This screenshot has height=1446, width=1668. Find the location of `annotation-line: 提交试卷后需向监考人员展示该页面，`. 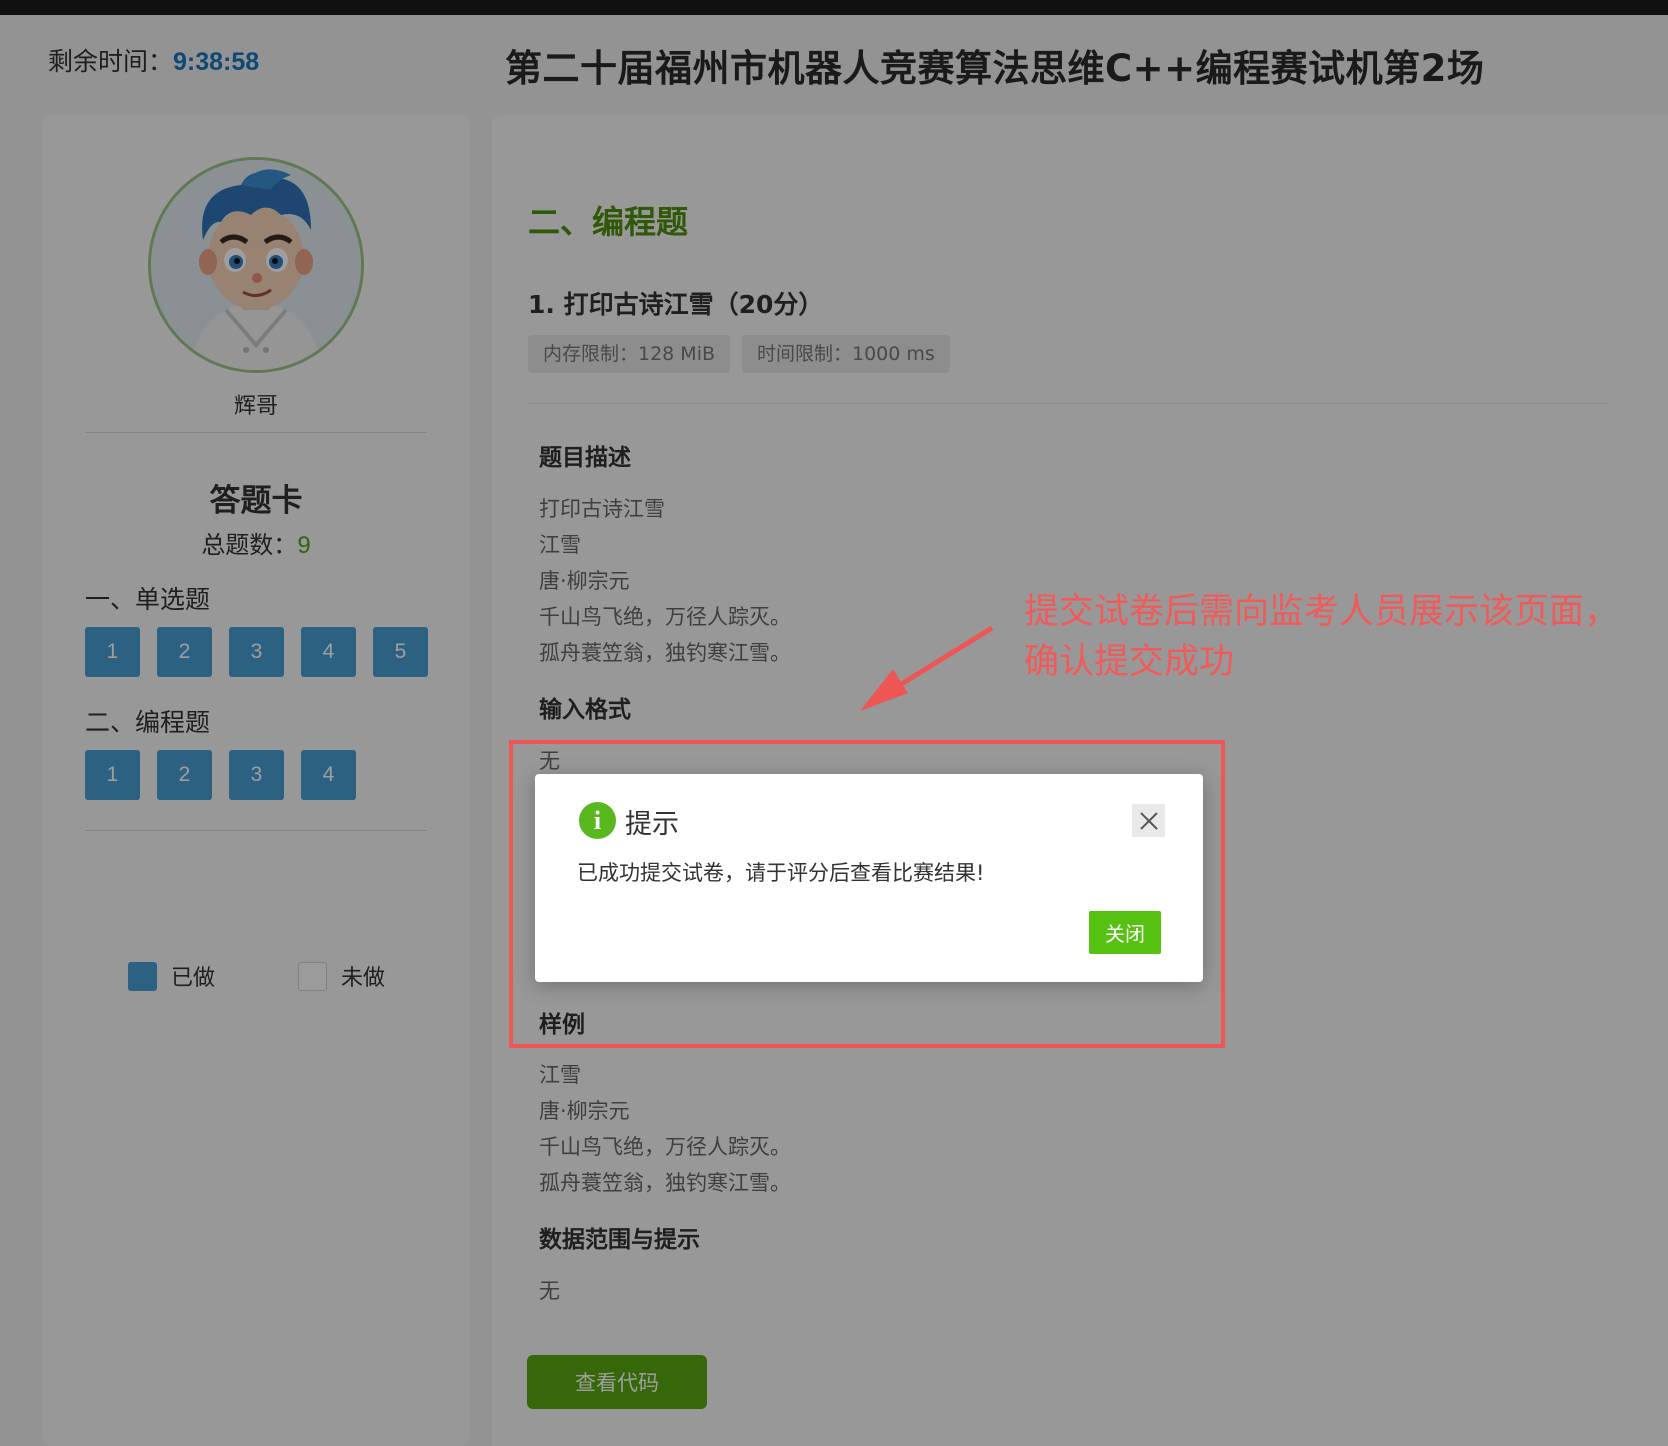

annotation-line: 提交试卷后需向监考人员展示该页面， is located at coordinates (1322, 612).